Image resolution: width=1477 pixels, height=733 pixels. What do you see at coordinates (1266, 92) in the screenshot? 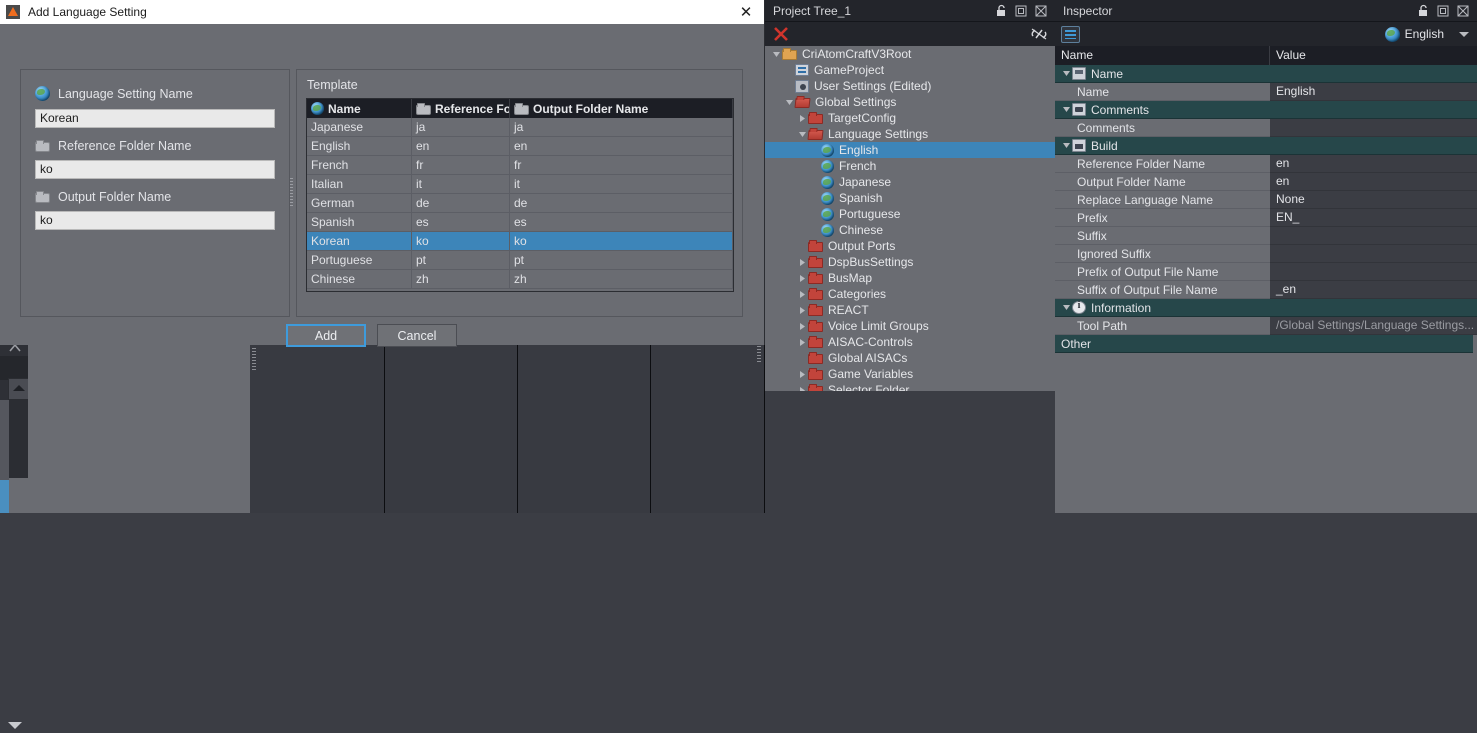
I see `property-row: Name English` at bounding box center [1266, 92].